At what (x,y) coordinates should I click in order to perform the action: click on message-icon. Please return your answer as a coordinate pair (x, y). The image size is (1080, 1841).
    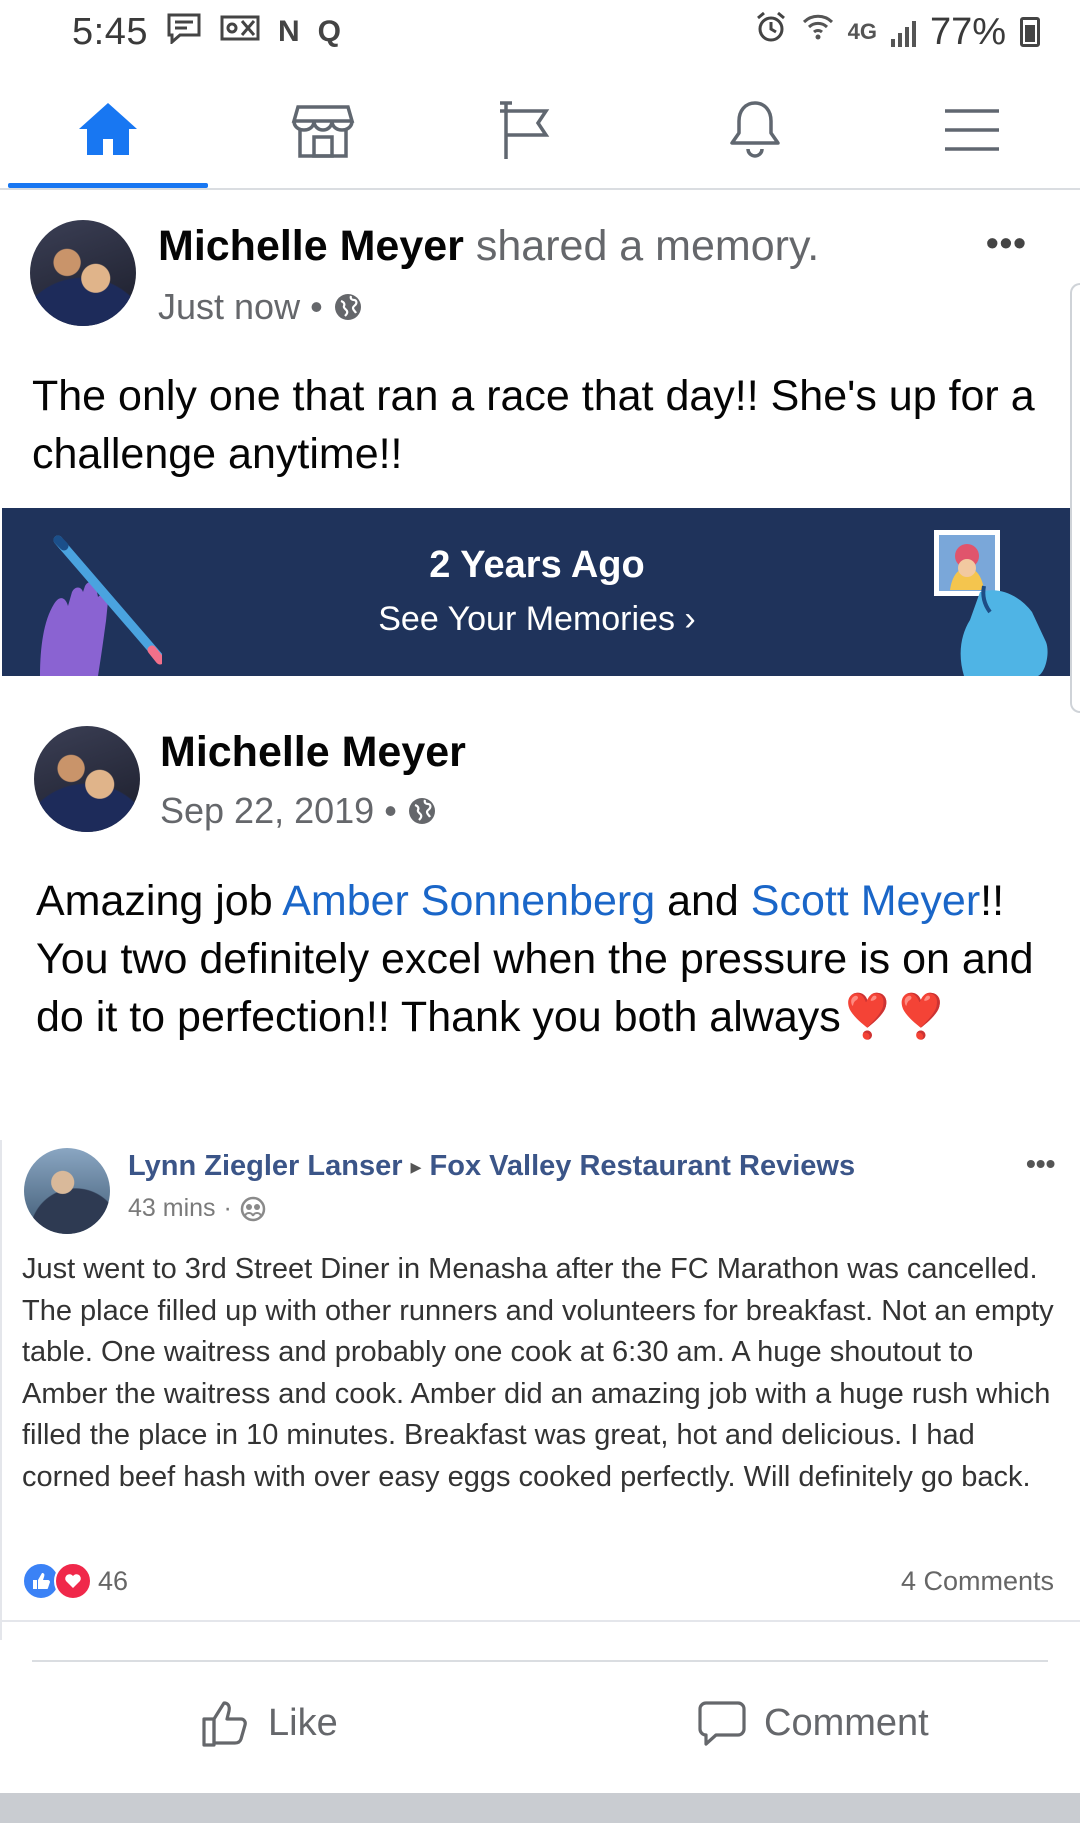
    Looking at the image, I should click on (184, 32).